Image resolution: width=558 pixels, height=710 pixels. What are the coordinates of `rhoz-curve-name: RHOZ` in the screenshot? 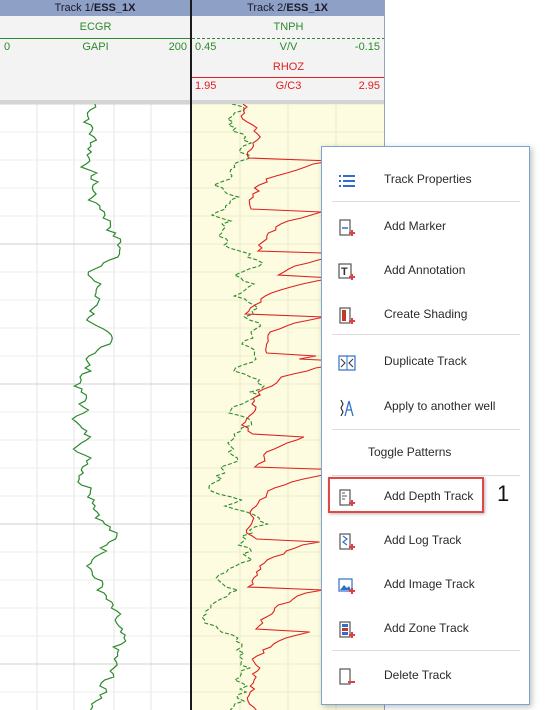 It's located at (288, 67).